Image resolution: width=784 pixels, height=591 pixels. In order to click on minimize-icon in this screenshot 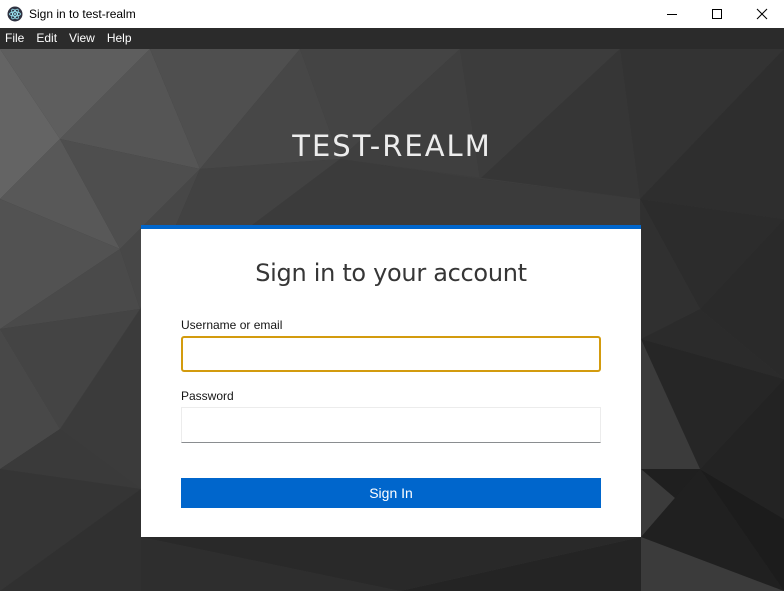, I will do `click(671, 14)`.